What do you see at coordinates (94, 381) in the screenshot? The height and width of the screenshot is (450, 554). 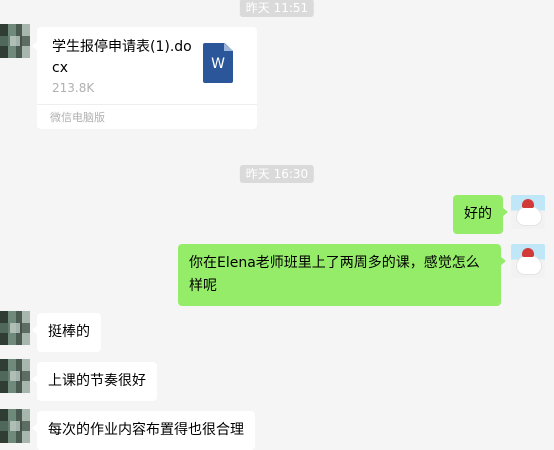 I see `contact-message-bubble: 上课的节奏很好` at bounding box center [94, 381].